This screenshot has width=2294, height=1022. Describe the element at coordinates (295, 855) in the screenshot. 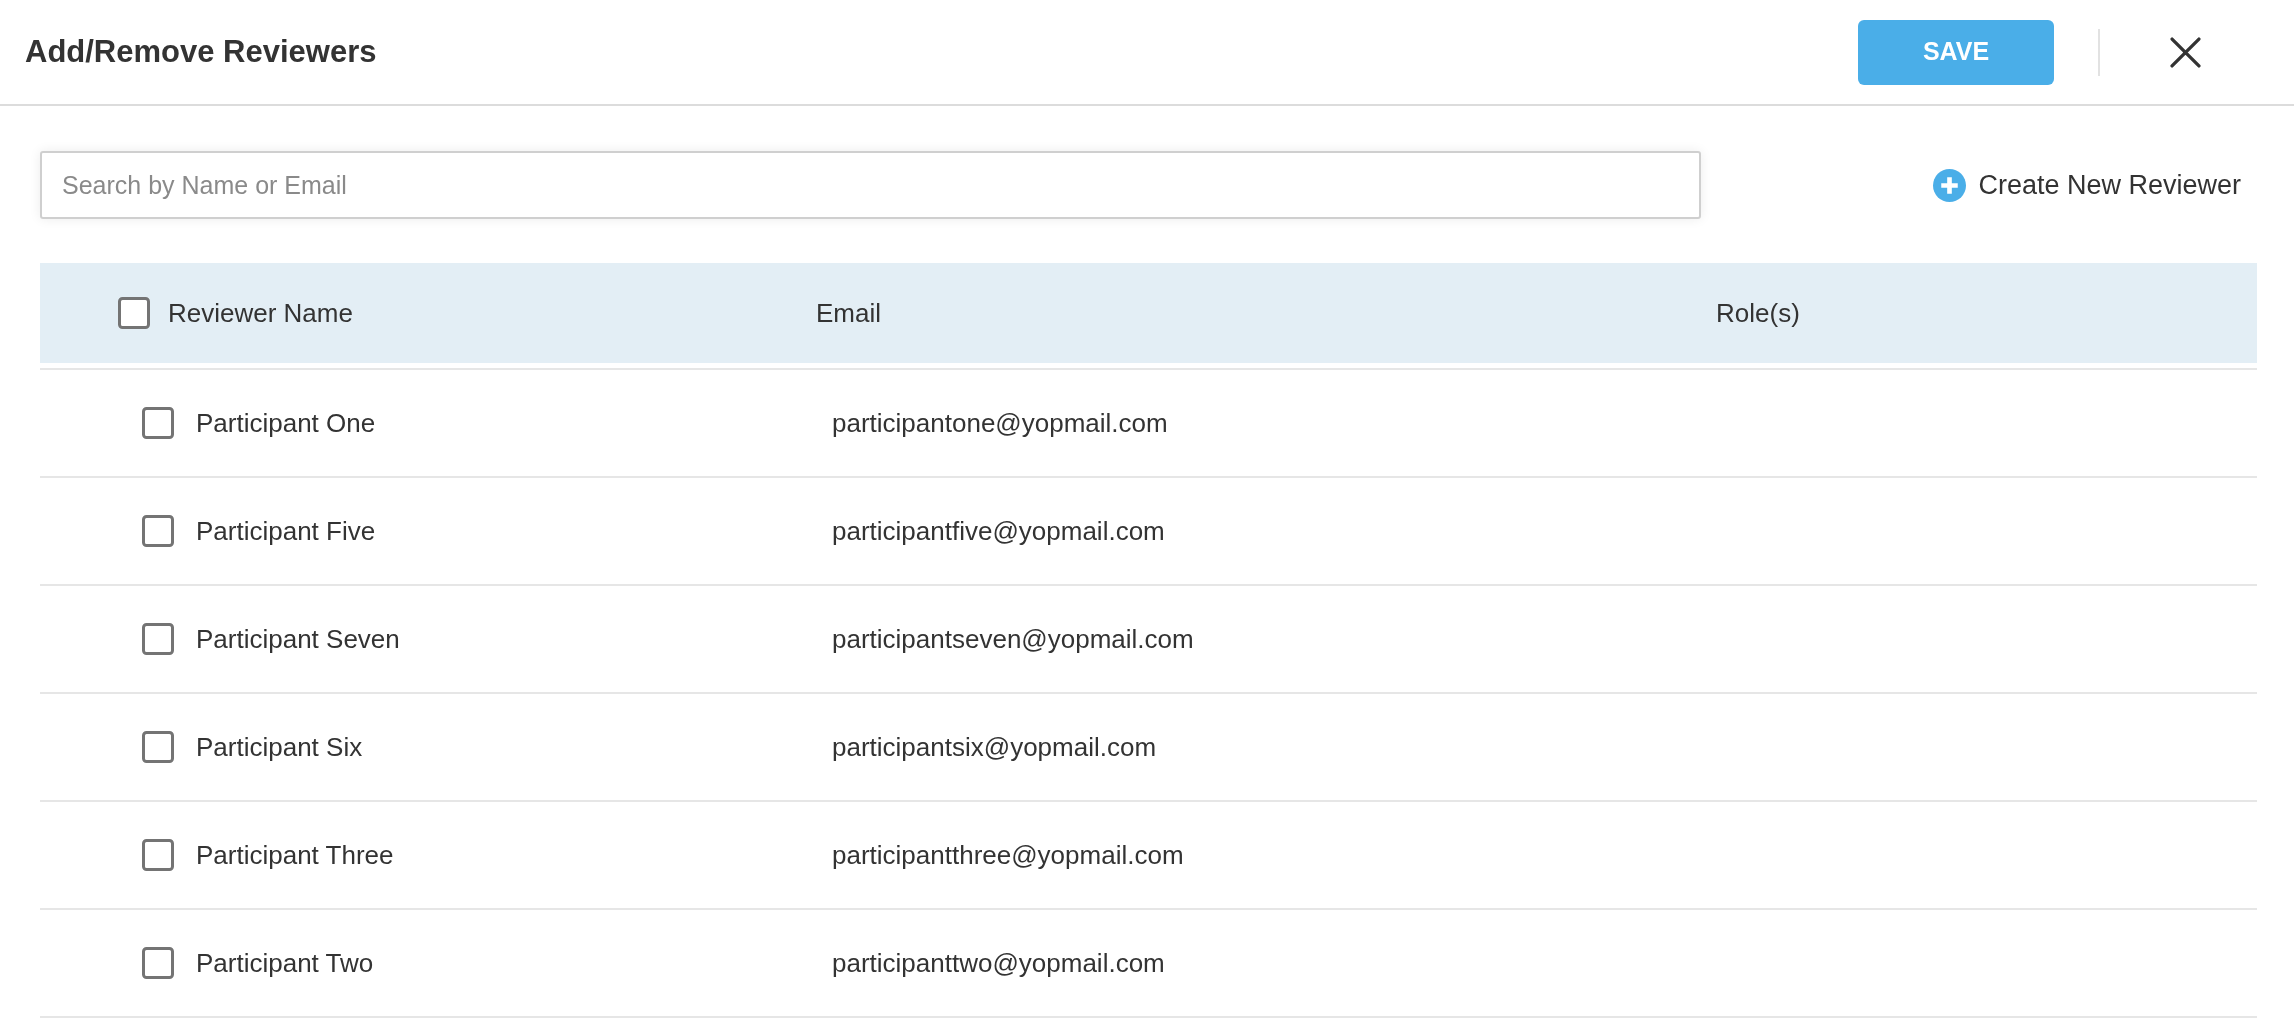

I see `reviewer-name: Participant Three` at that location.